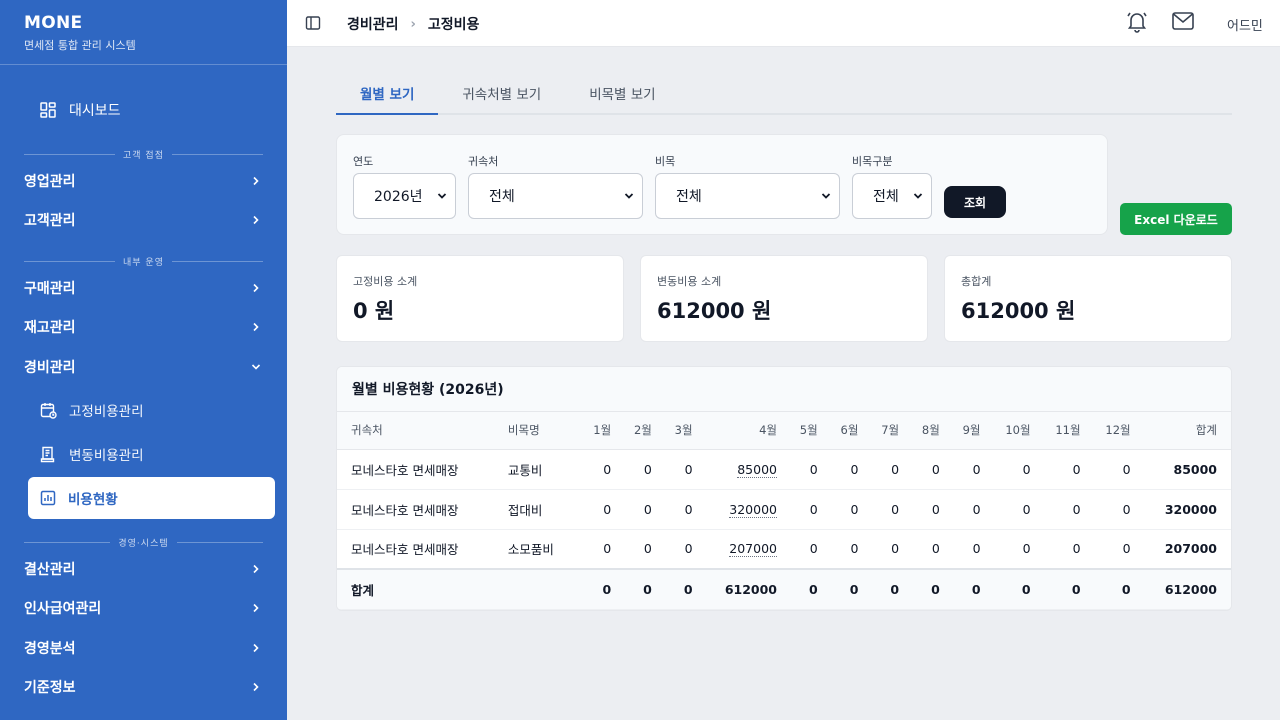 The height and width of the screenshot is (720, 1280). Describe the element at coordinates (143, 288) in the screenshot. I see `sidebar-item-purchasing: 구매관리` at that location.